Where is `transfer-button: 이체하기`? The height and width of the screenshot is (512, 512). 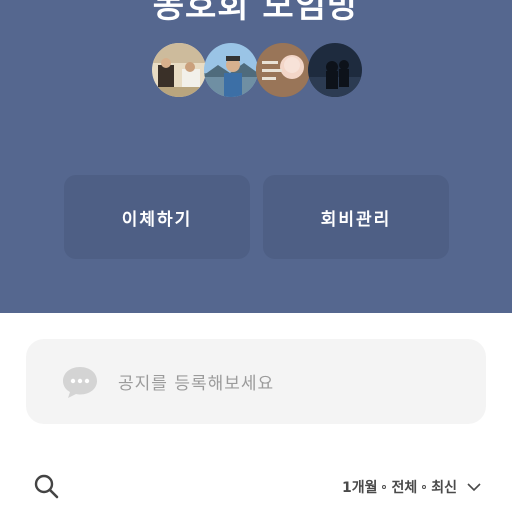
transfer-button: 이체하기 is located at coordinates (157, 217).